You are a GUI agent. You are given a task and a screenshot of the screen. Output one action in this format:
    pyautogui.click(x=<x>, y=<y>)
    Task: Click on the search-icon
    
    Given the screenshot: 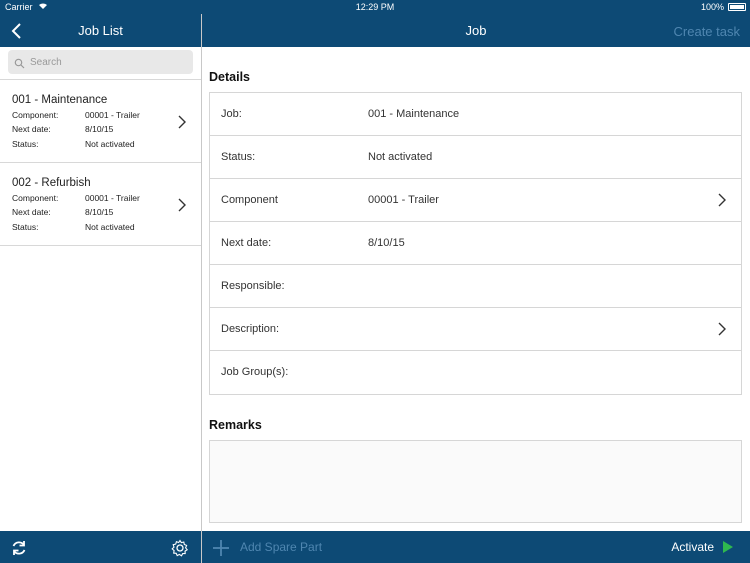 What is the action you would take?
    pyautogui.click(x=19, y=65)
    